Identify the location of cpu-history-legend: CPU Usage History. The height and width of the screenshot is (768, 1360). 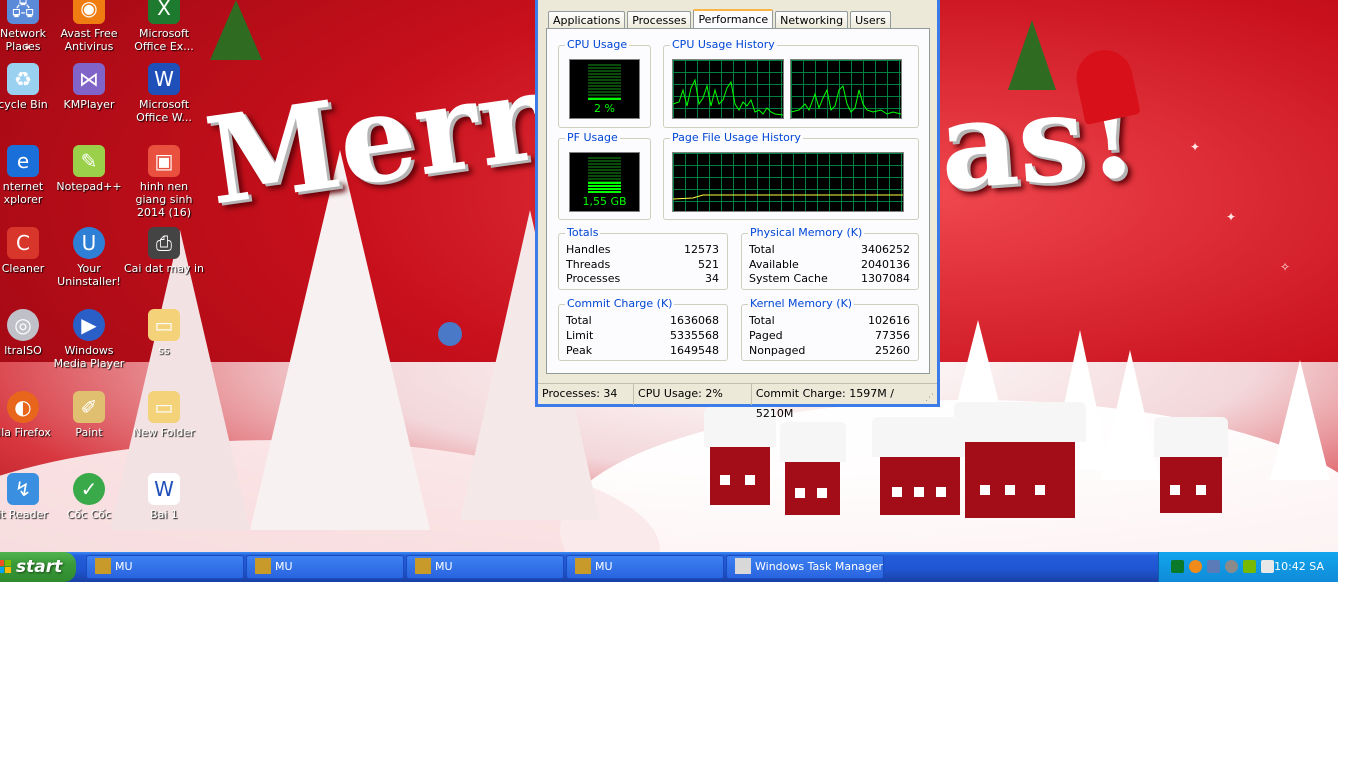
(723, 44).